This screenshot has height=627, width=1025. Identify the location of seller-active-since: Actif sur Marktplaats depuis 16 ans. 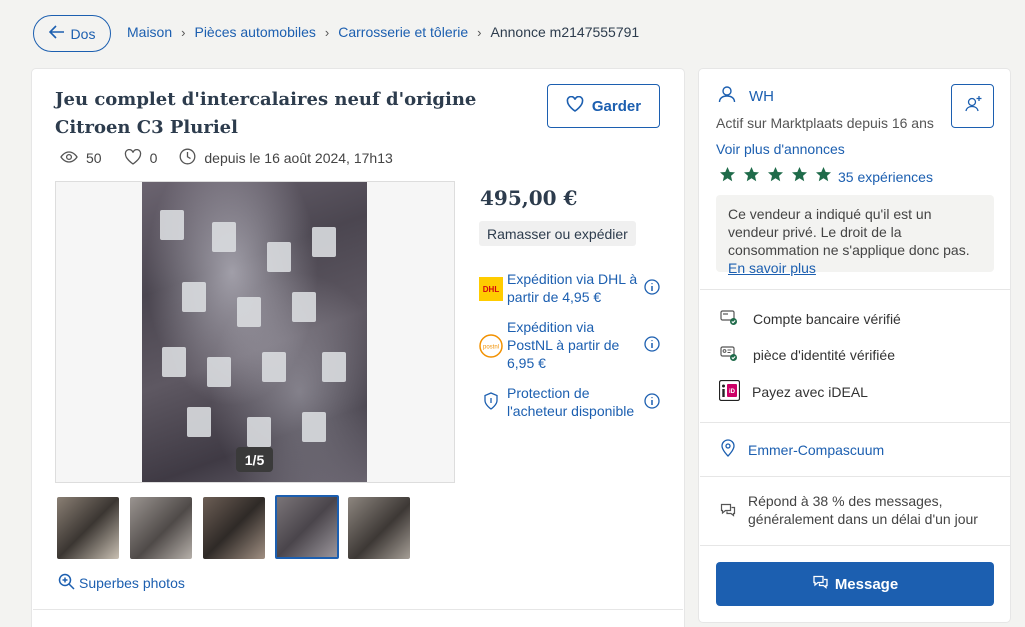
(825, 123).